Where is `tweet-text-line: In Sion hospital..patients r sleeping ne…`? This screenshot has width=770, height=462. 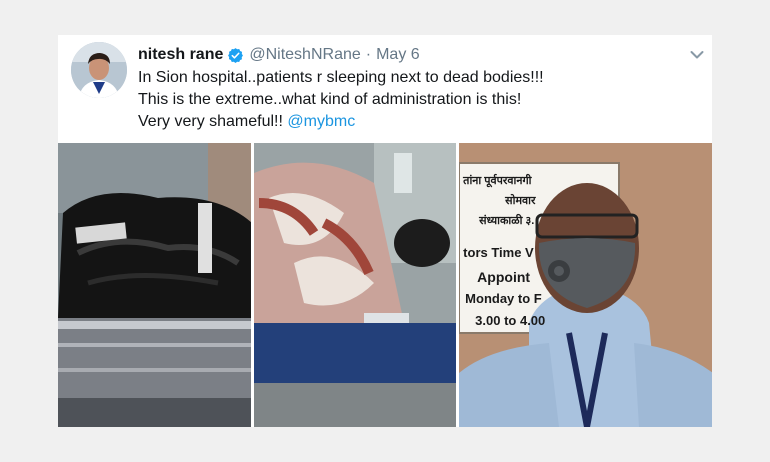
tweet-text-line: In Sion hospital..patients r sleeping ne… is located at coordinates (341, 77).